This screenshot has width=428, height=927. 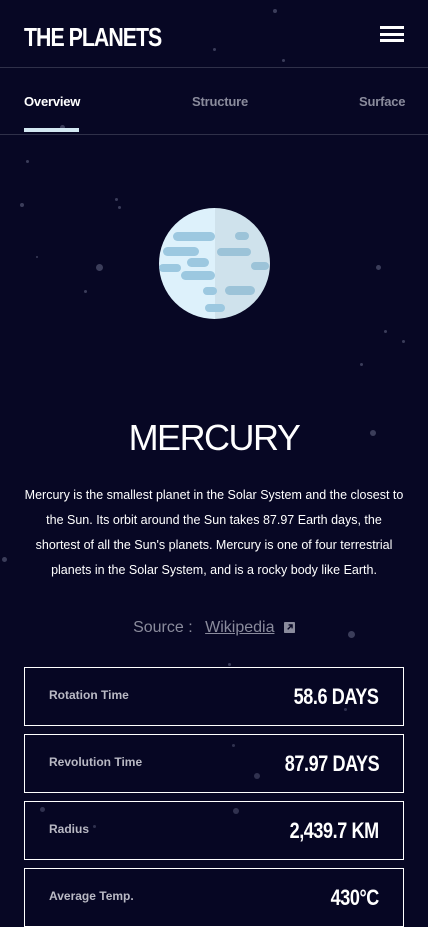 I want to click on mercury-planet-icon, so click(x=214, y=263).